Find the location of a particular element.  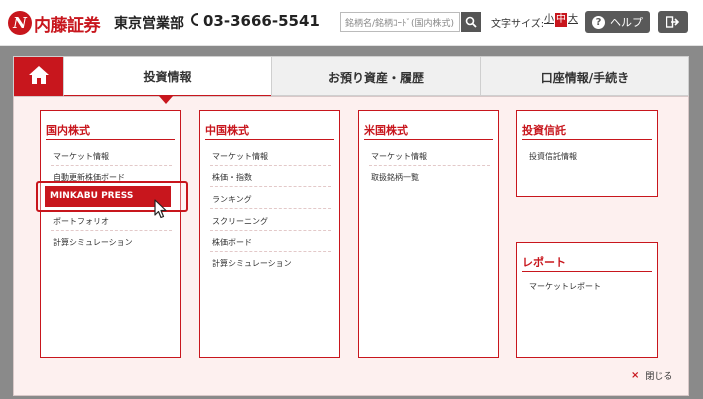

menu-item-domestic-market-info: マーケット情報 is located at coordinates (81, 156).